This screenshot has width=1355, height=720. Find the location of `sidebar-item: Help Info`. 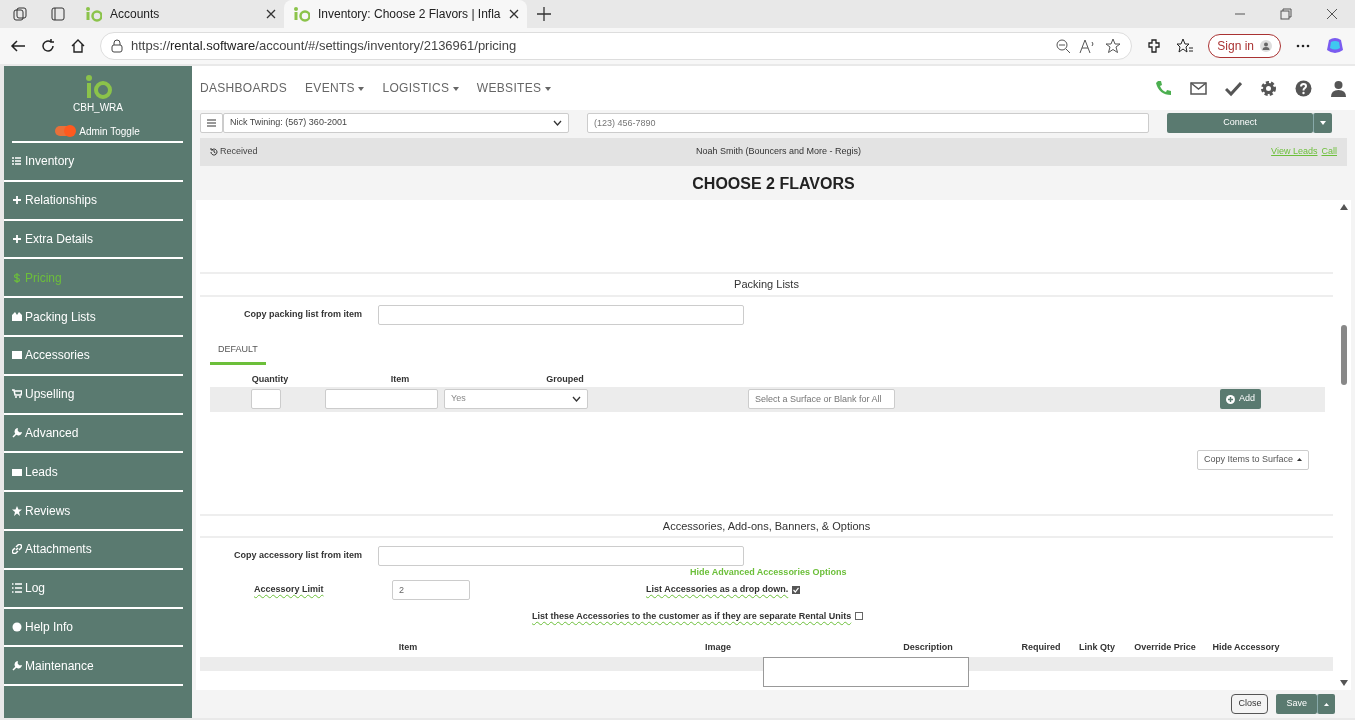

sidebar-item: Help Info is located at coordinates (93, 628).